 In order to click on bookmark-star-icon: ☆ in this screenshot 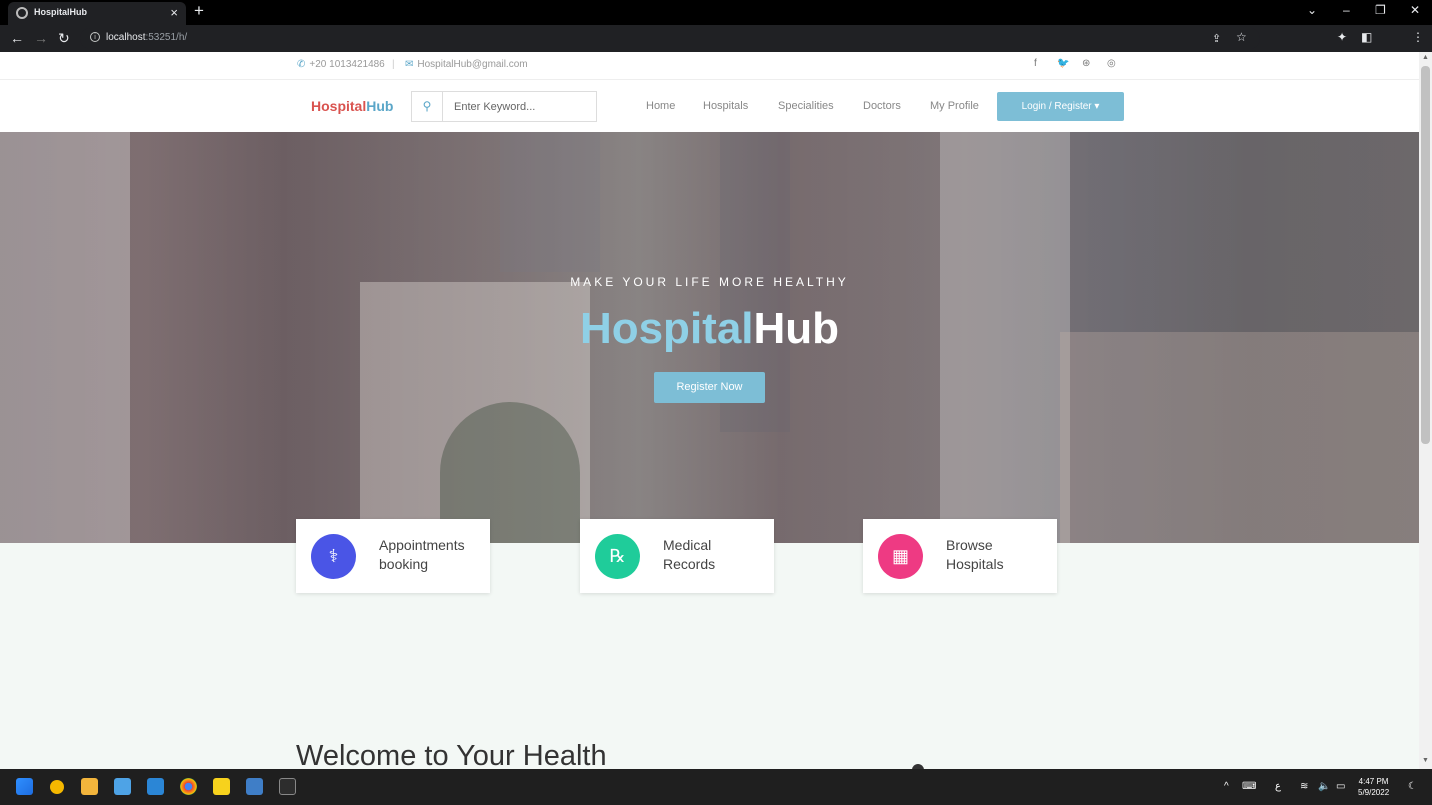, I will do `click(1241, 37)`.